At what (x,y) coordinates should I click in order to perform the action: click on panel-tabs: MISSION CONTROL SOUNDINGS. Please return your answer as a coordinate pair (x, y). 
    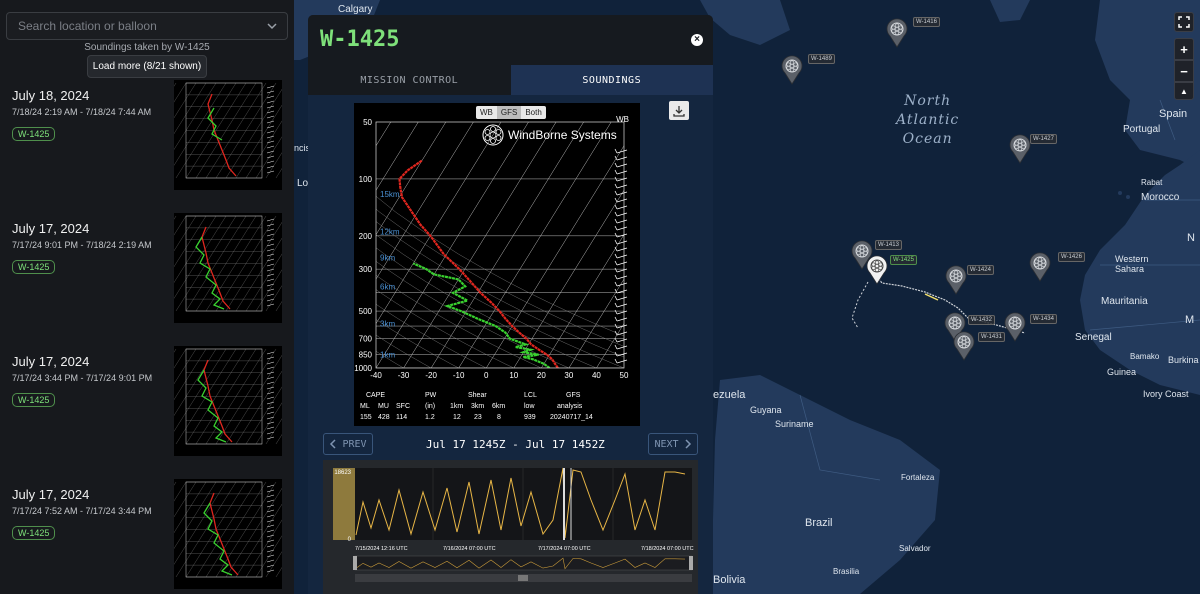
    Looking at the image, I should click on (510, 80).